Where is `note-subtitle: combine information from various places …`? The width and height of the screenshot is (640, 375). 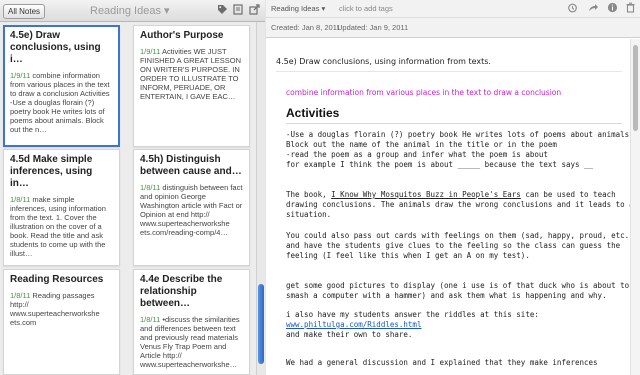
note-subtitle: combine information from various places … is located at coordinates (424, 92).